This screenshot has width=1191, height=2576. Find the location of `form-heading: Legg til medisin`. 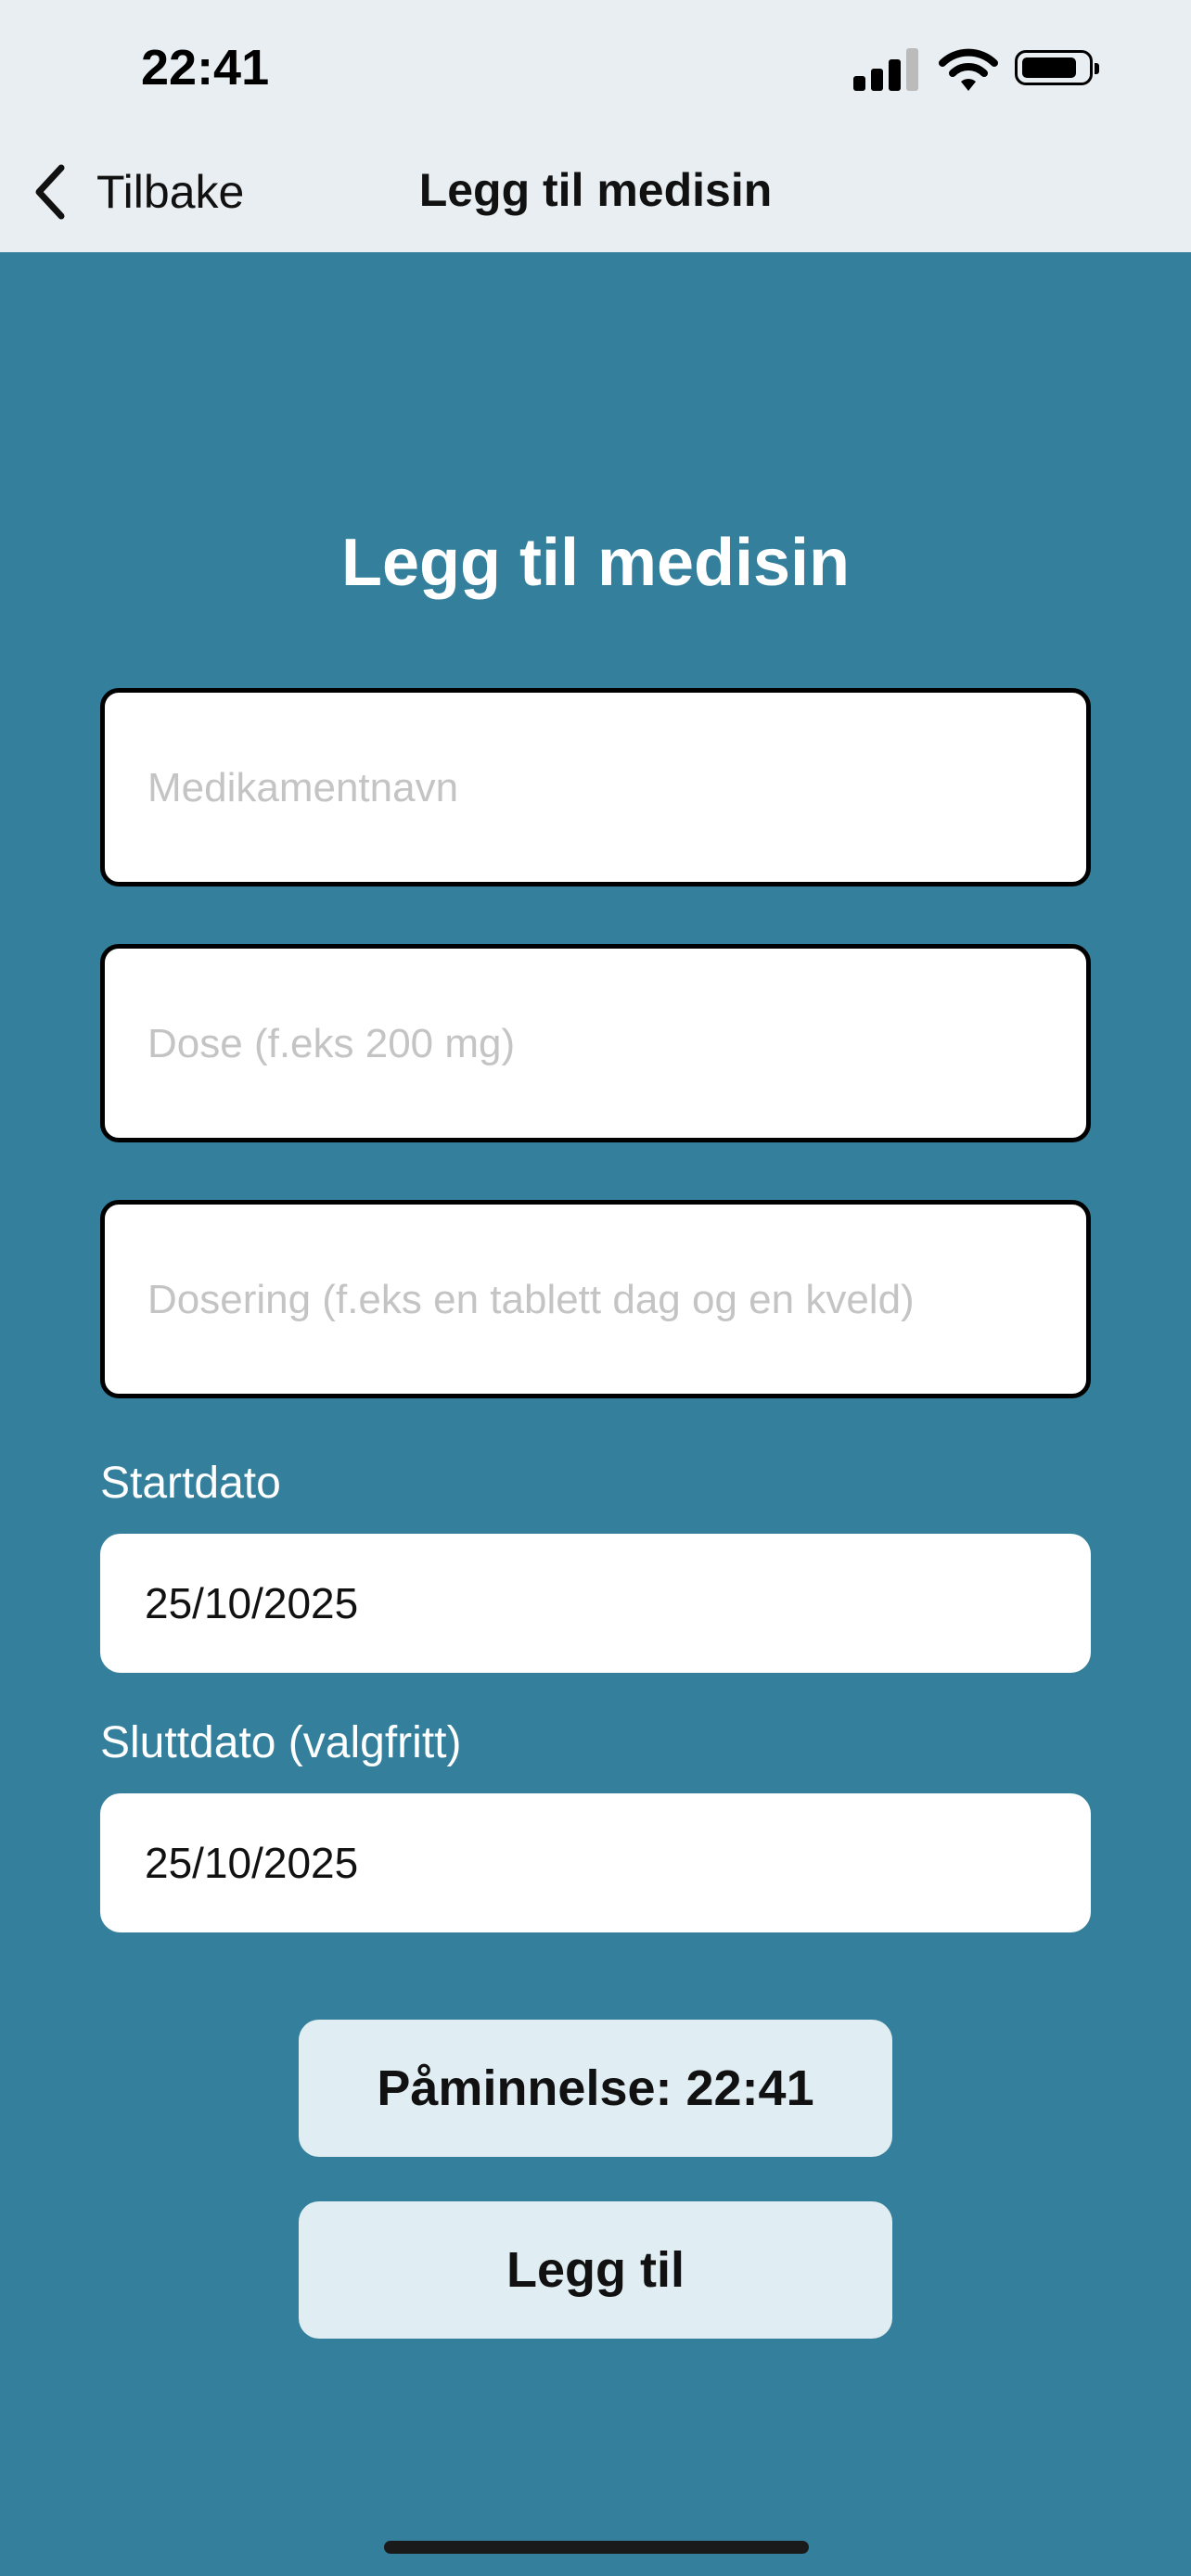

form-heading: Legg til medisin is located at coordinates (595, 563).